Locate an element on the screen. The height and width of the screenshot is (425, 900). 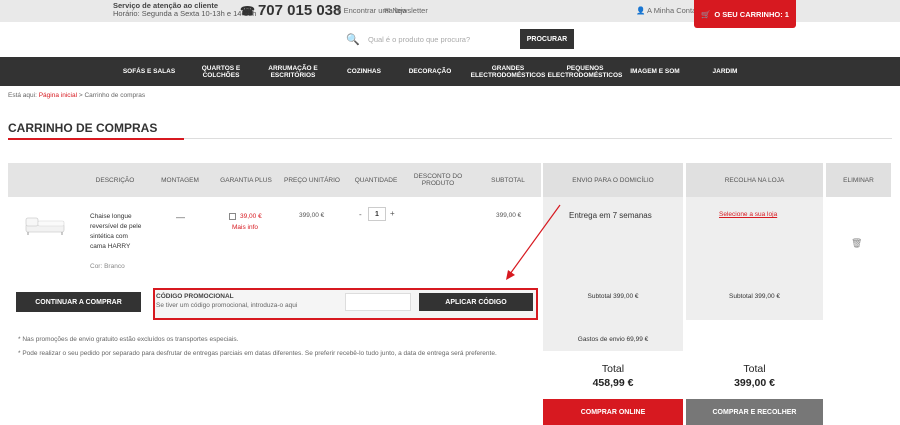
title-divider is located at coordinates (538, 138).